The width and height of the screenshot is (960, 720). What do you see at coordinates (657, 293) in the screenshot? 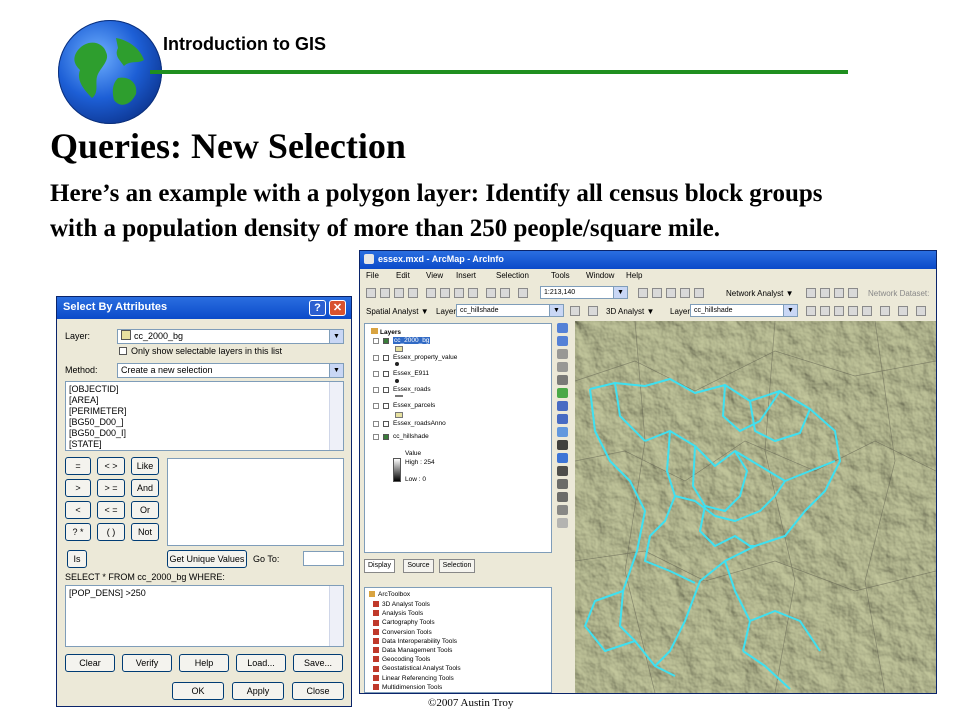
I see `toc-icon` at bounding box center [657, 293].